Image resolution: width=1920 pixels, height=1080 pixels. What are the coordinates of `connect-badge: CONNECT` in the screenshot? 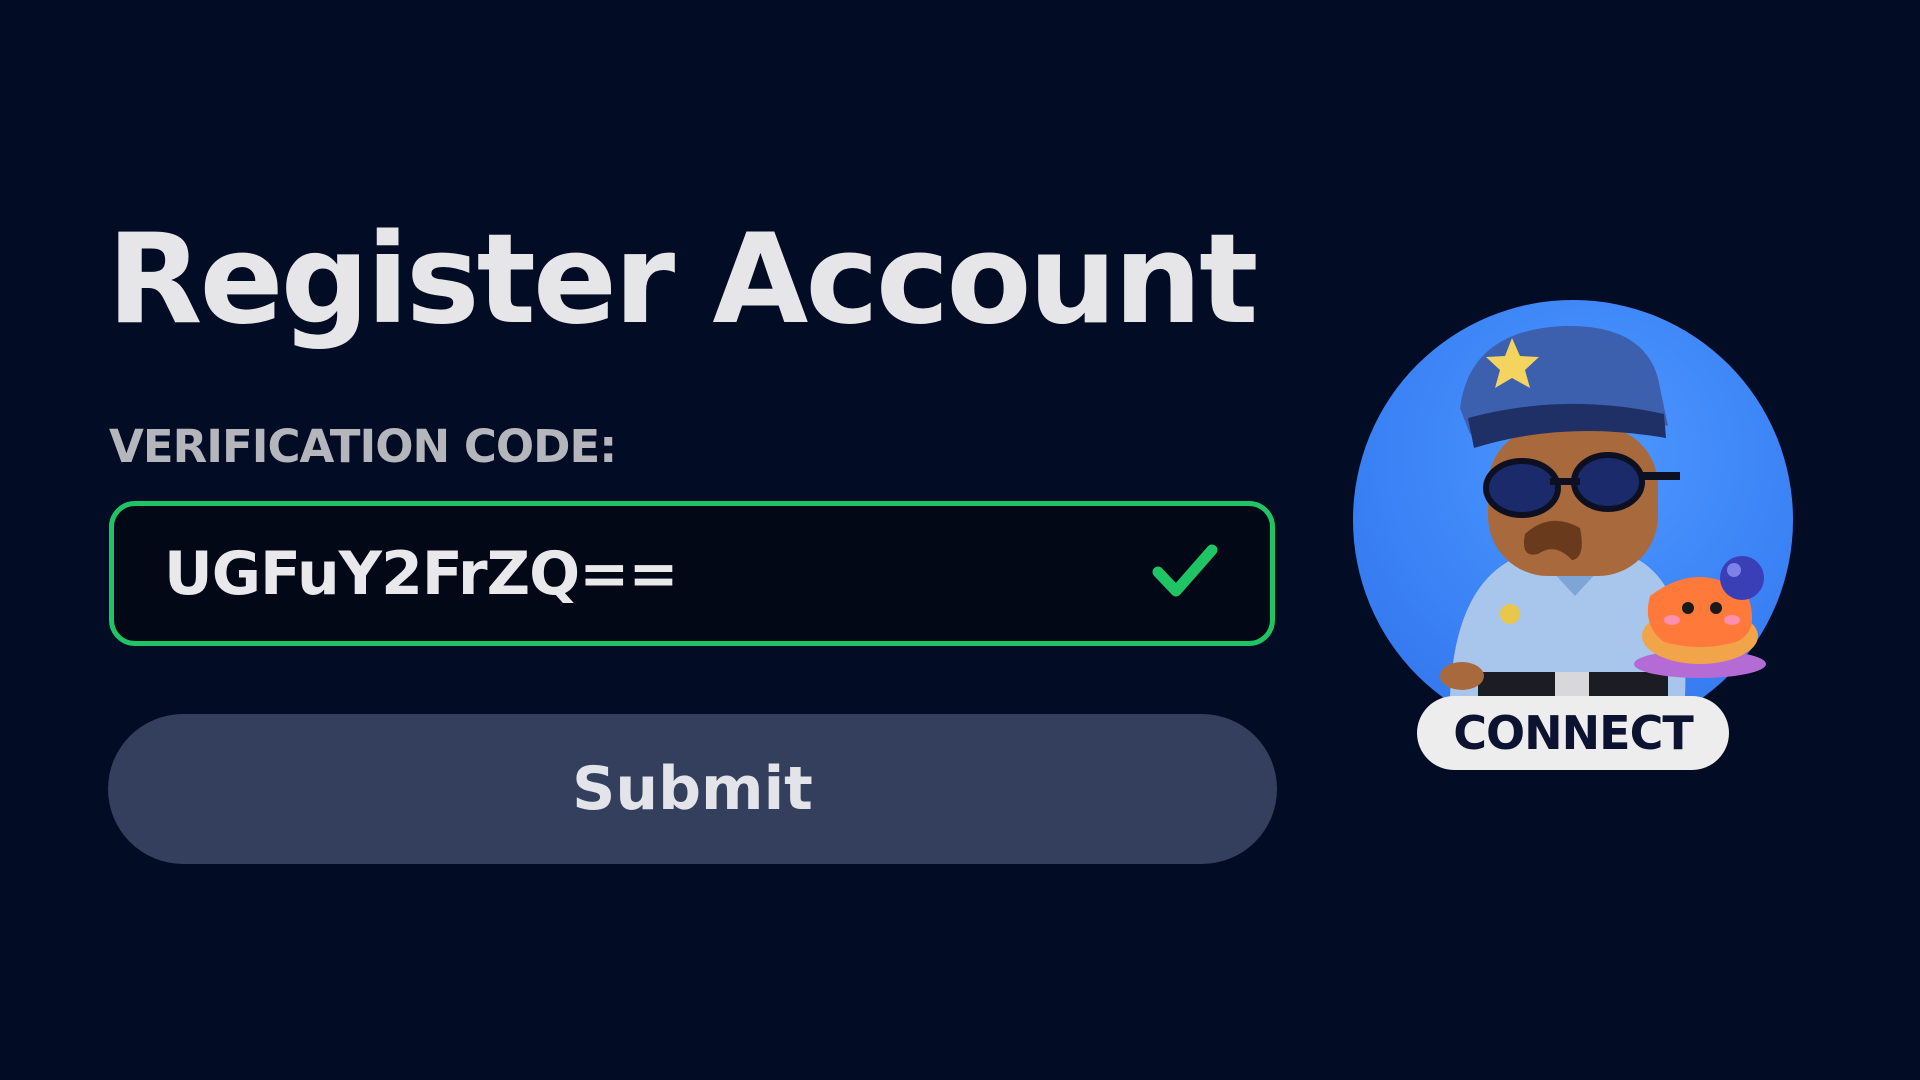 It's located at (1575, 536).